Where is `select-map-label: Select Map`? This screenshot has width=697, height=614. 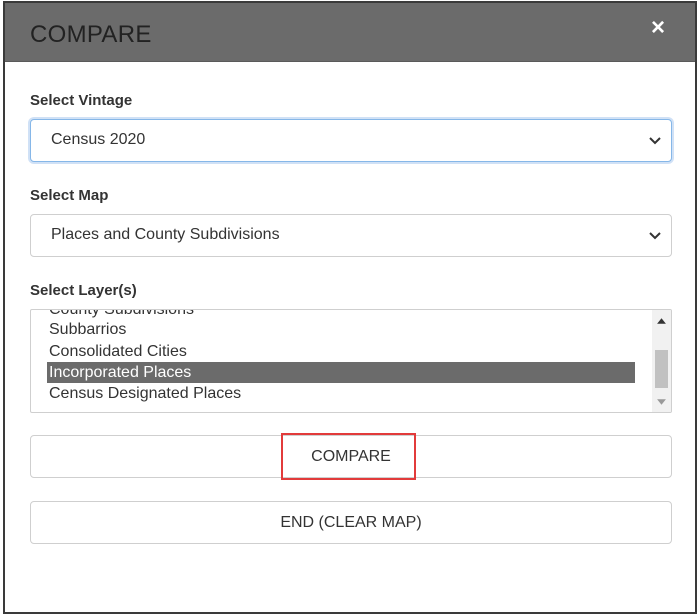
select-map-label: Select Map is located at coordinates (69, 195).